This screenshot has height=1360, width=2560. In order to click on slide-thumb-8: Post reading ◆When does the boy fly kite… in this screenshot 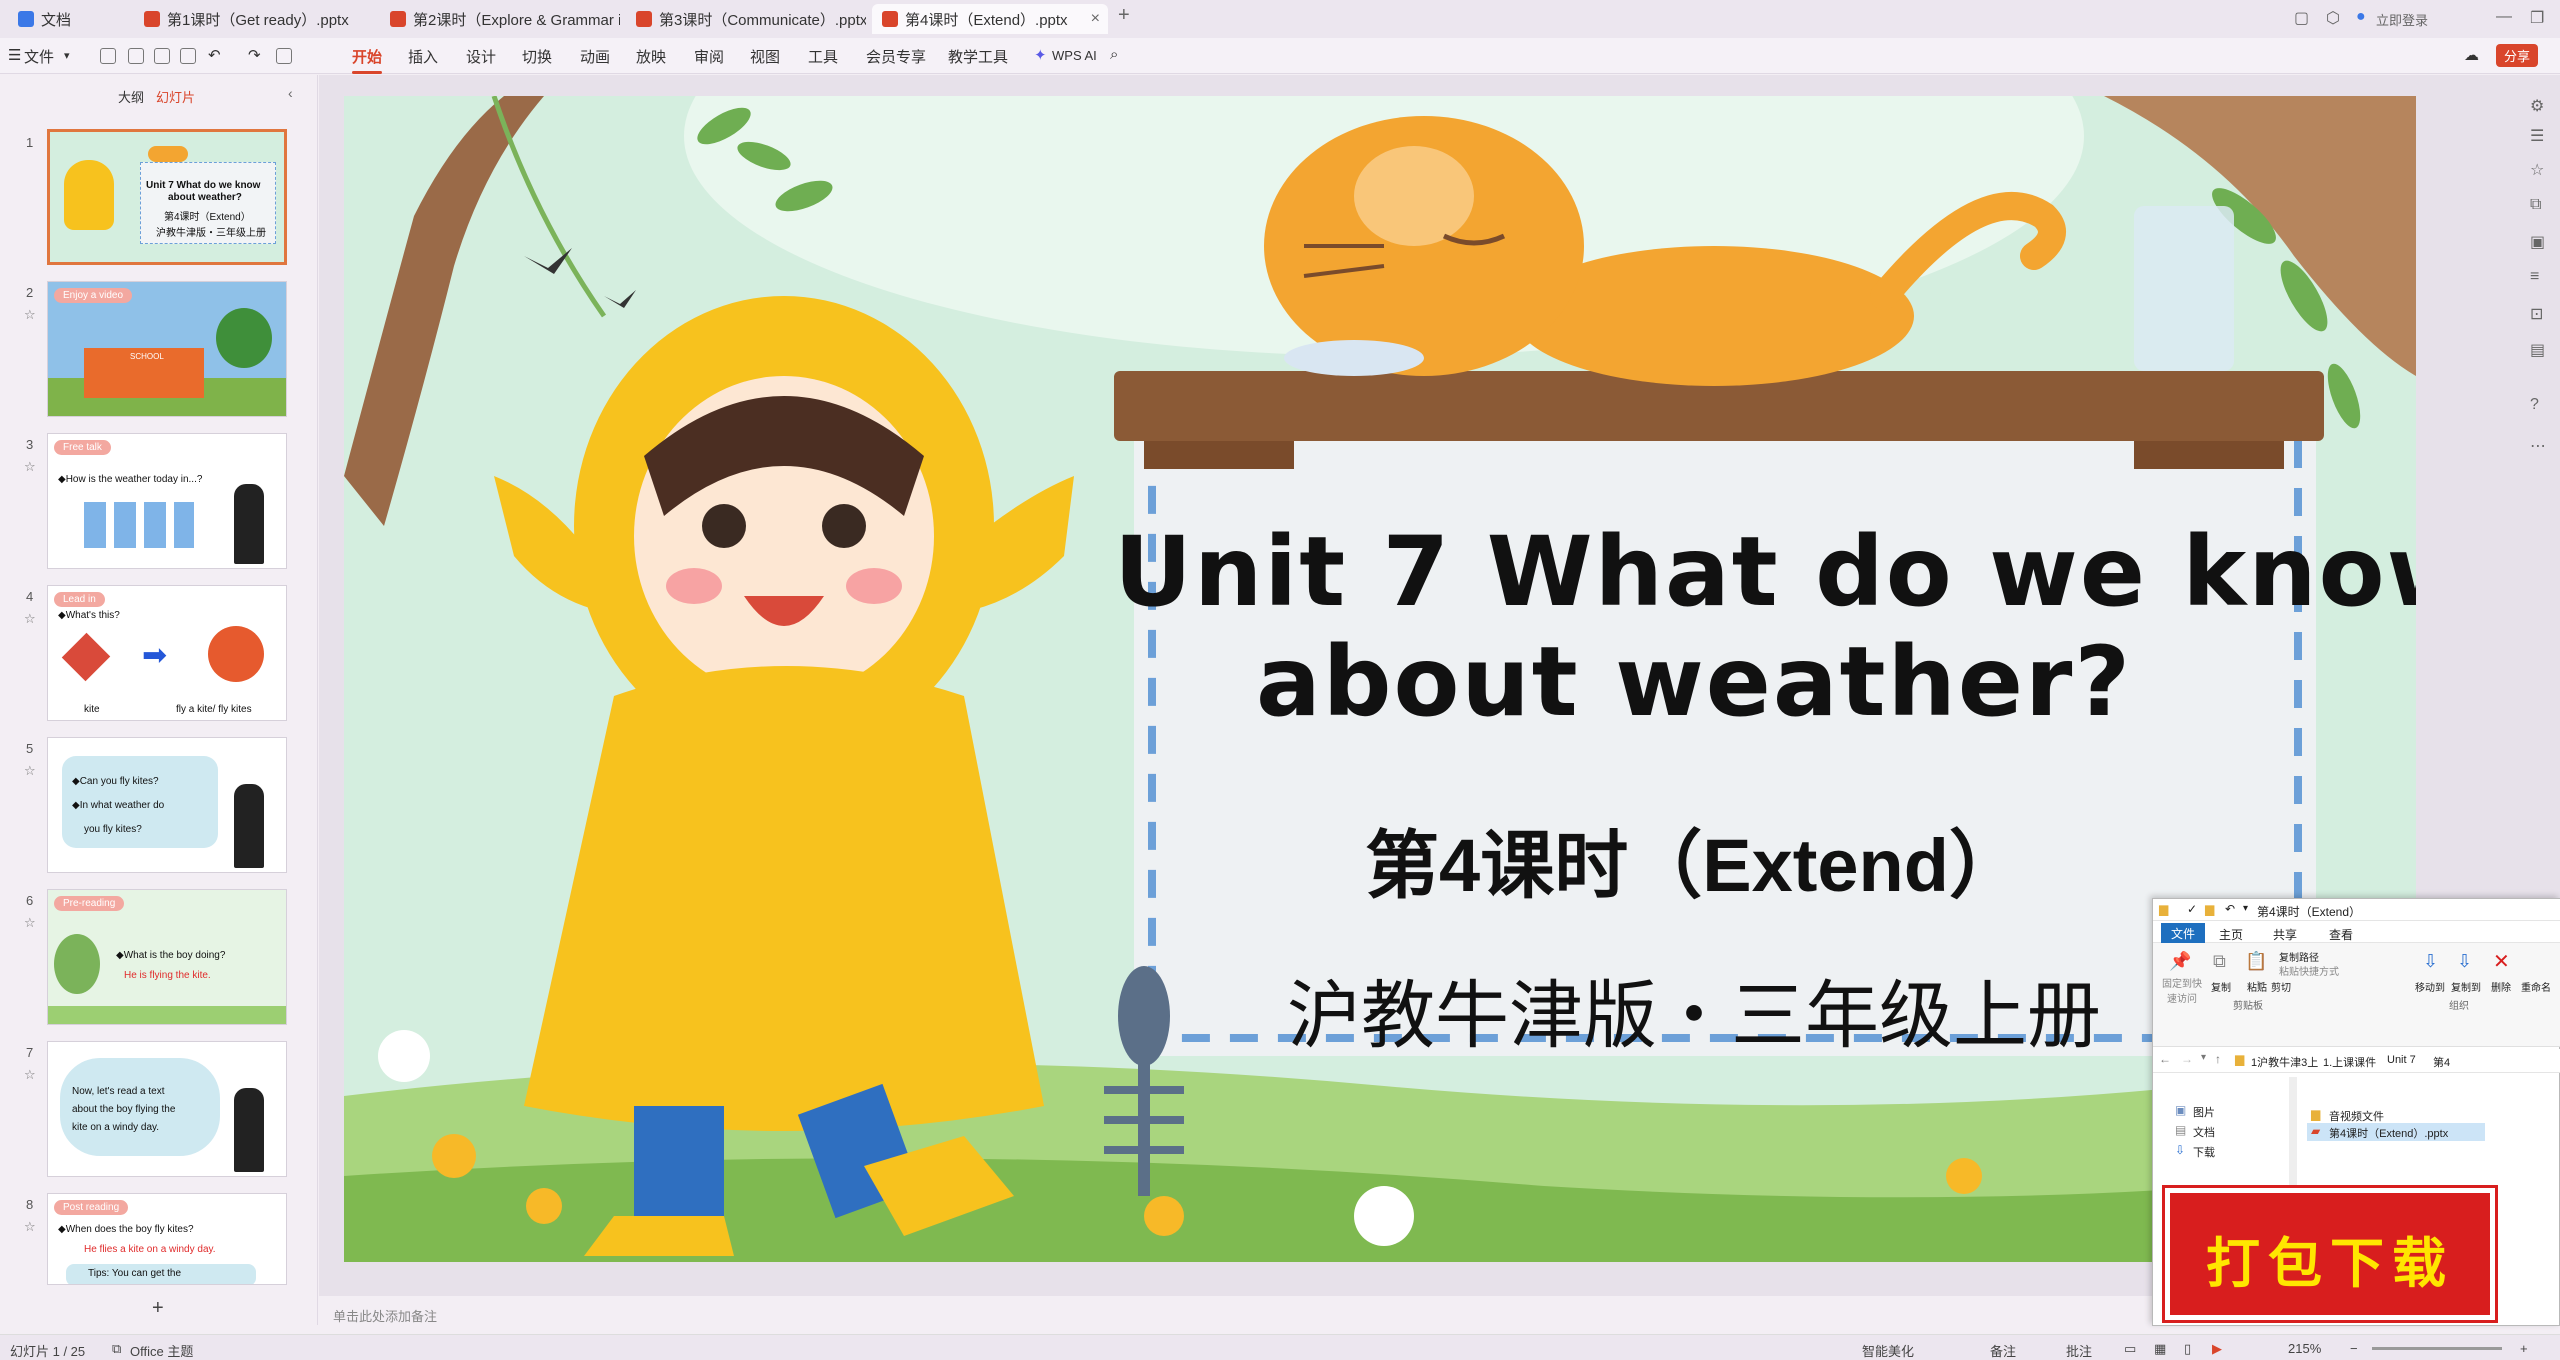, I will do `click(167, 1239)`.